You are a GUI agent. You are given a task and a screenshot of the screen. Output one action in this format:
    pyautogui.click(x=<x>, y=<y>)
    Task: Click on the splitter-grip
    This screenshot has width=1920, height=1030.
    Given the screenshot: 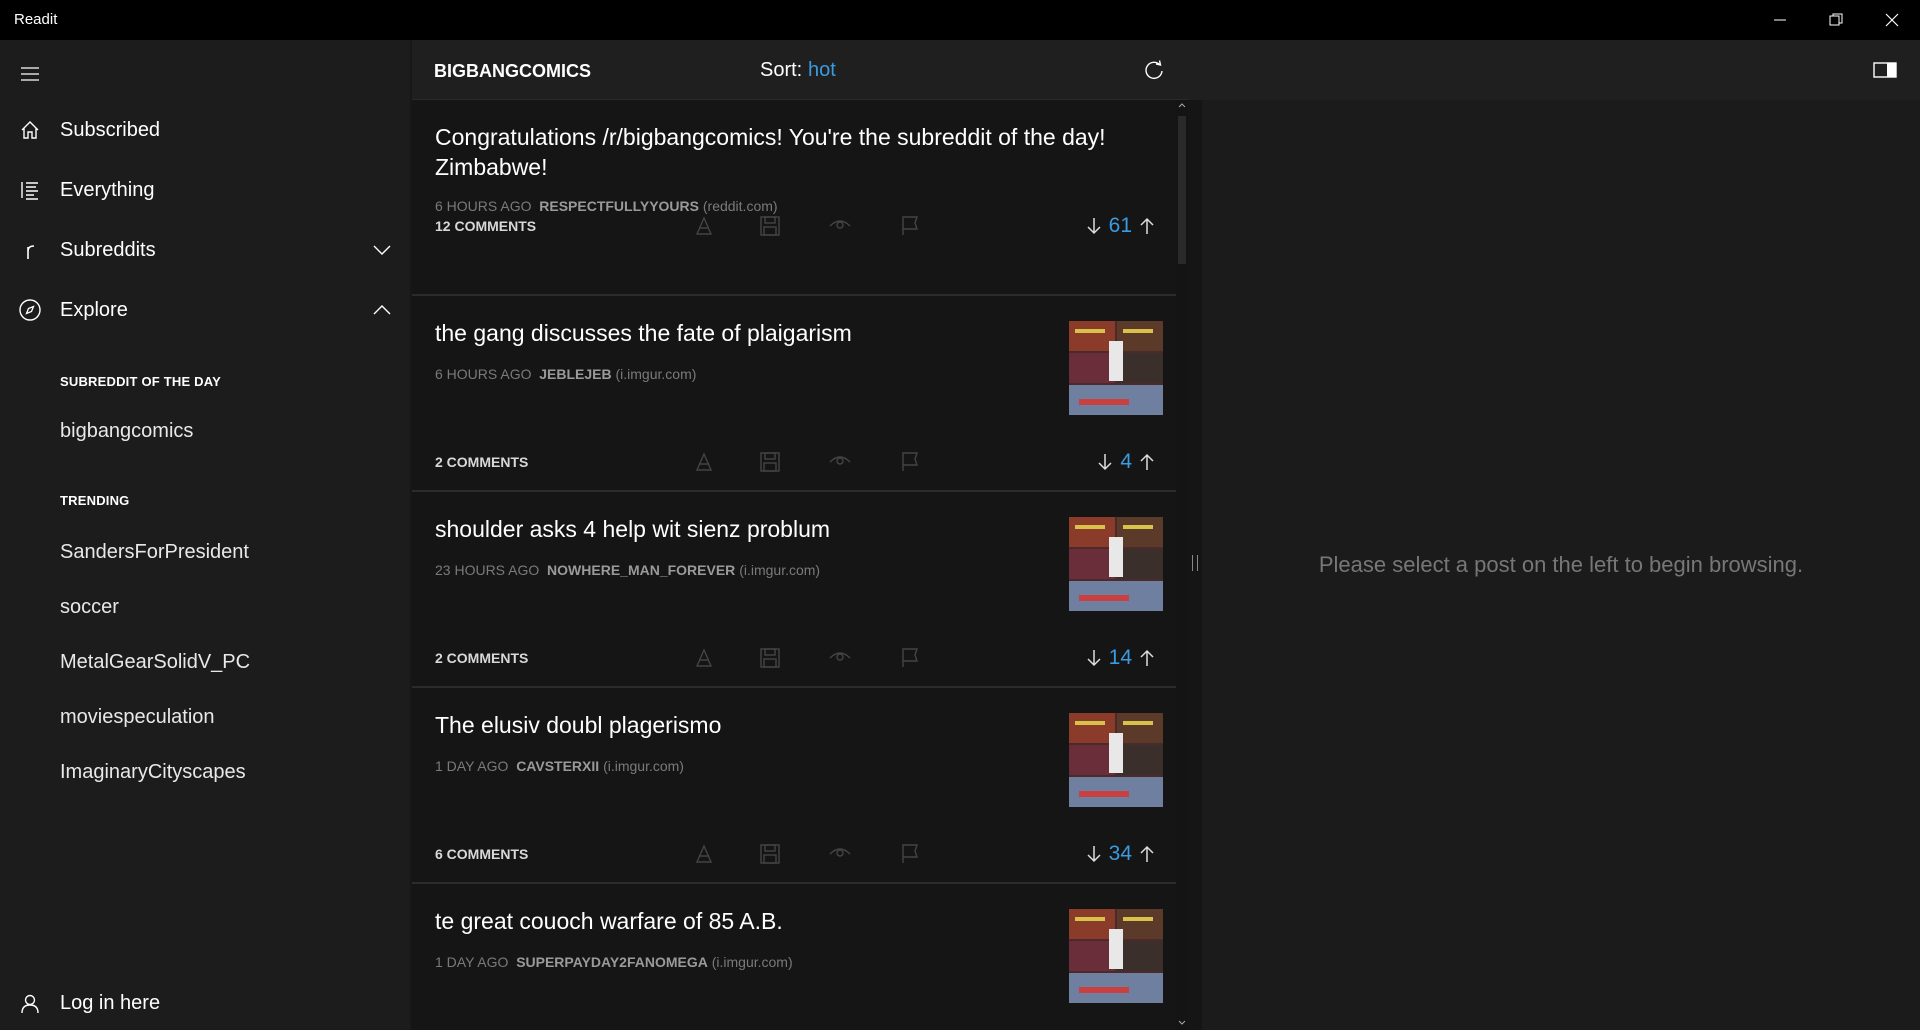 What is the action you would take?
    pyautogui.click(x=1195, y=563)
    